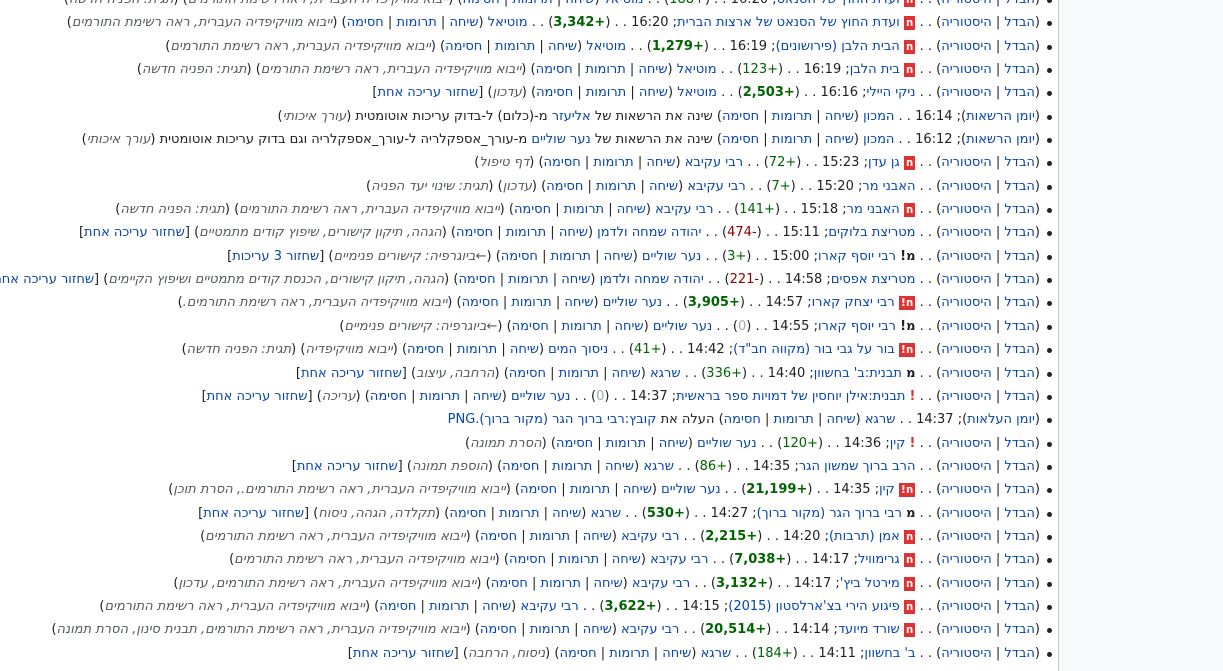 The image size is (1223, 671). What do you see at coordinates (875, 69) in the screenshot?
I see `page-title-link: בית הלבן` at bounding box center [875, 69].